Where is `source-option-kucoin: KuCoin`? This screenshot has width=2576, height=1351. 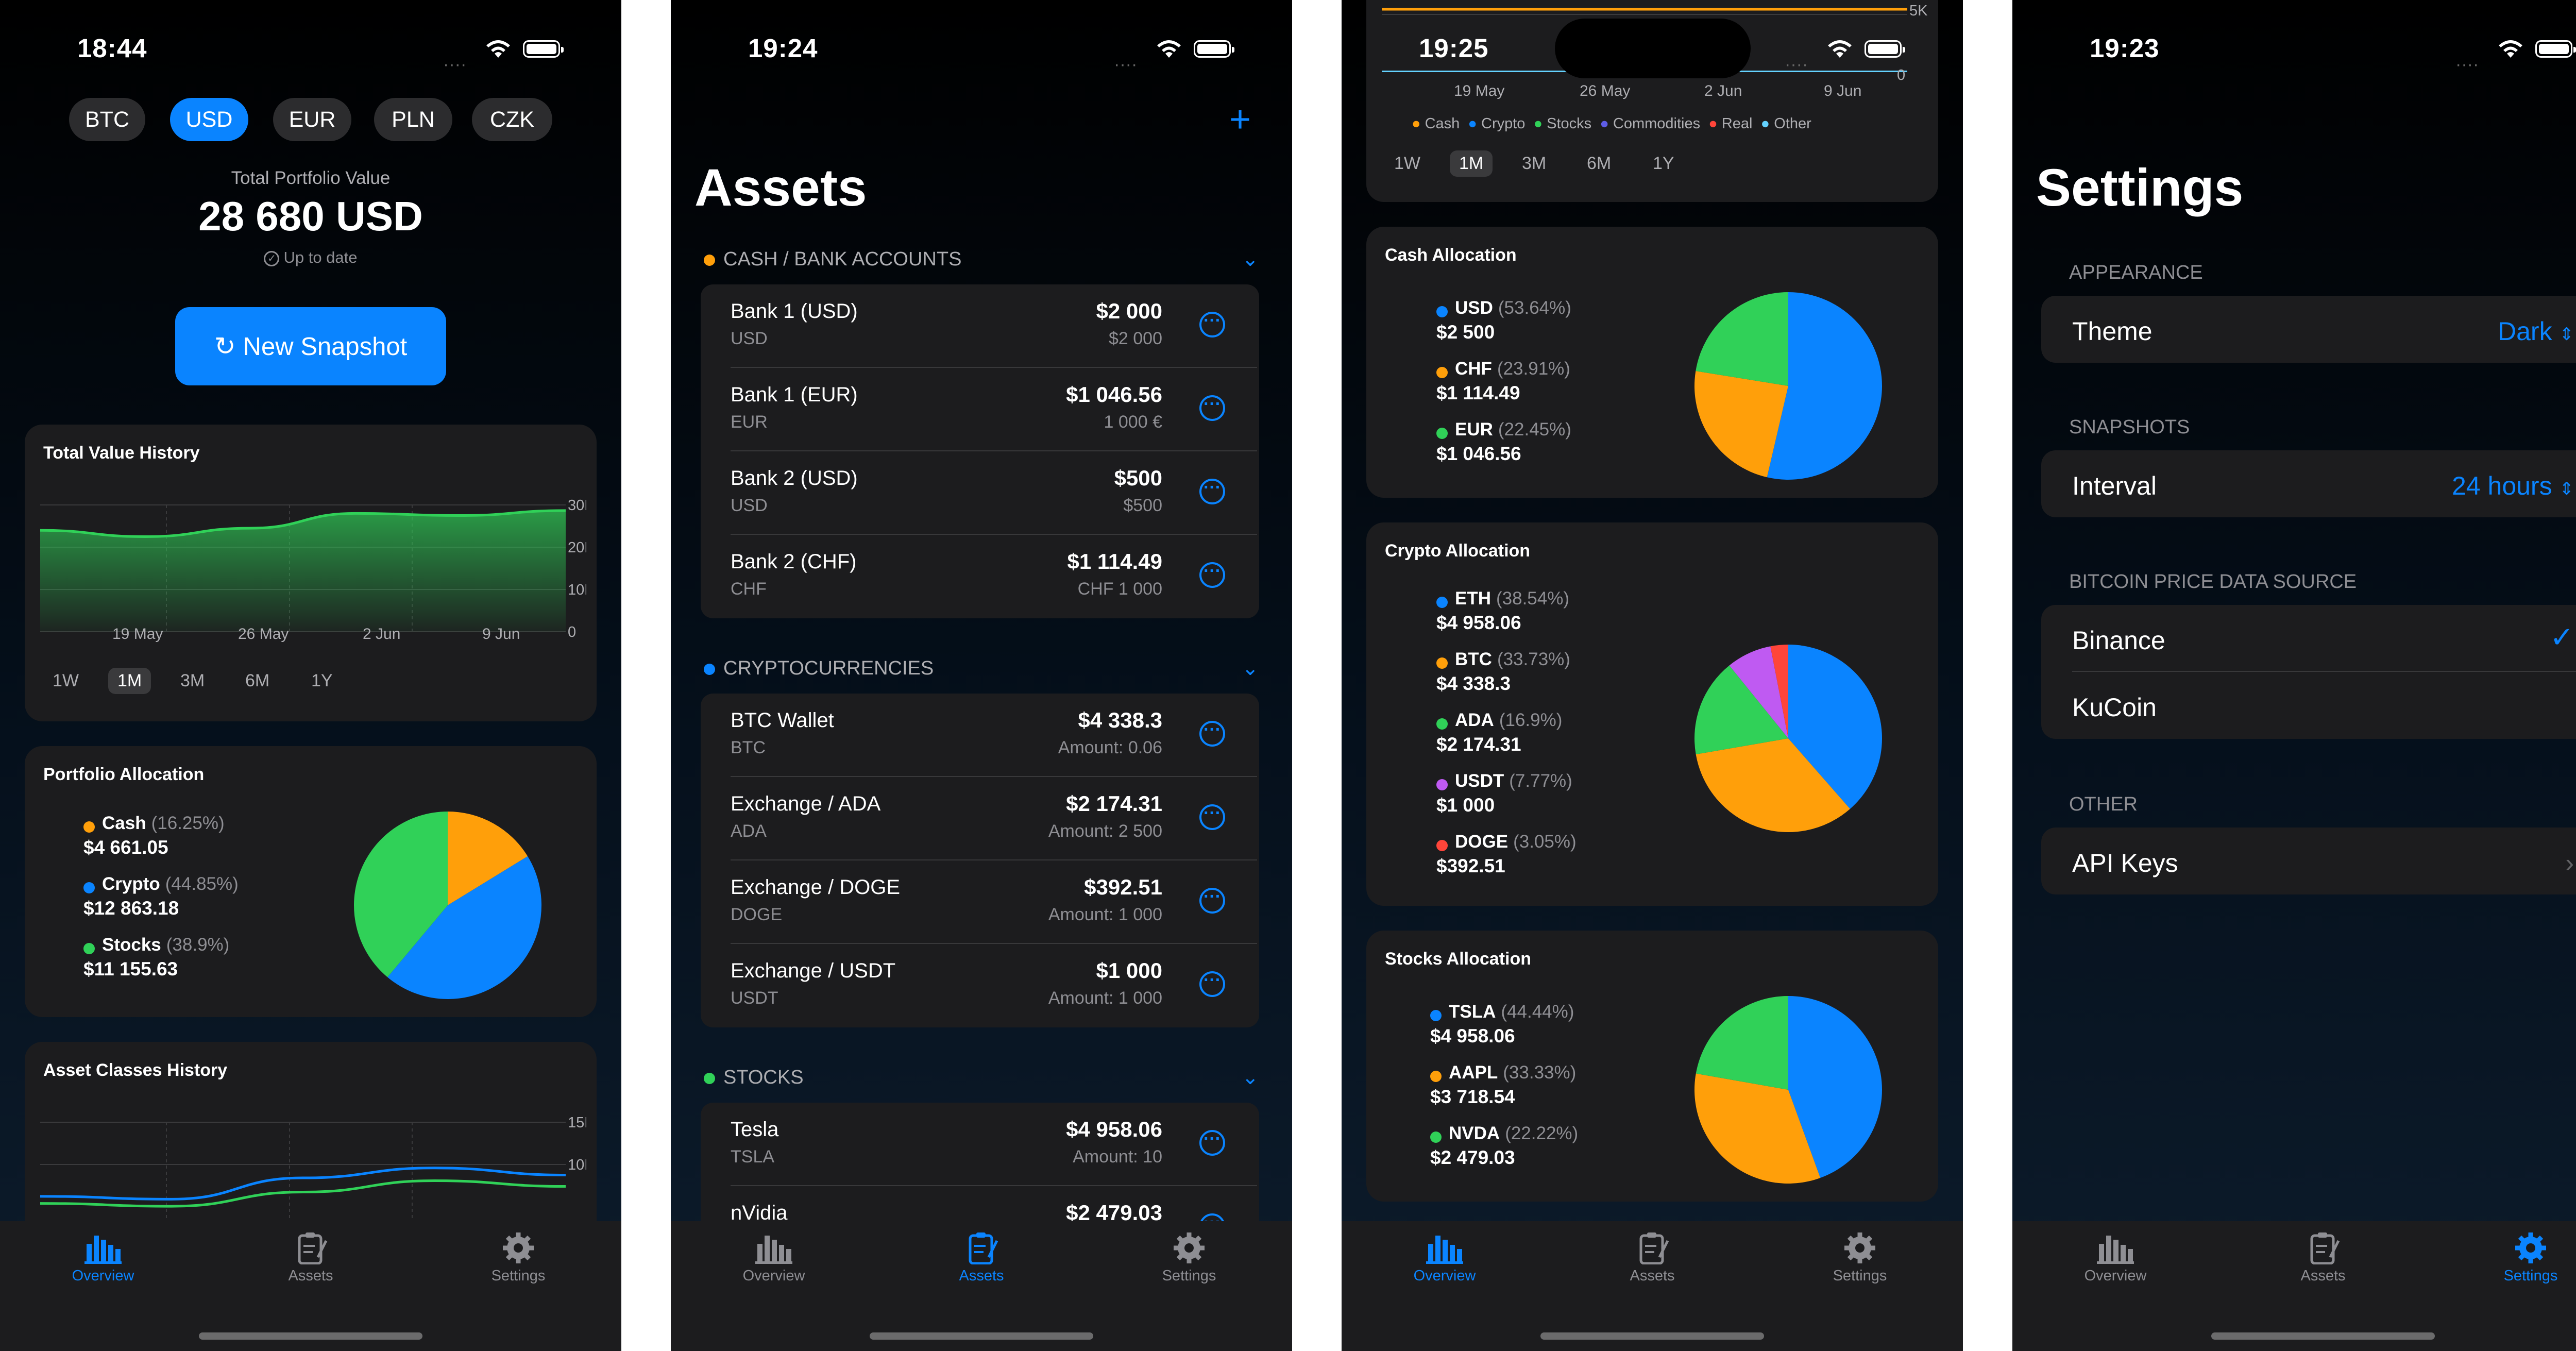
source-option-kucoin: KuCoin is located at coordinates (2309, 705).